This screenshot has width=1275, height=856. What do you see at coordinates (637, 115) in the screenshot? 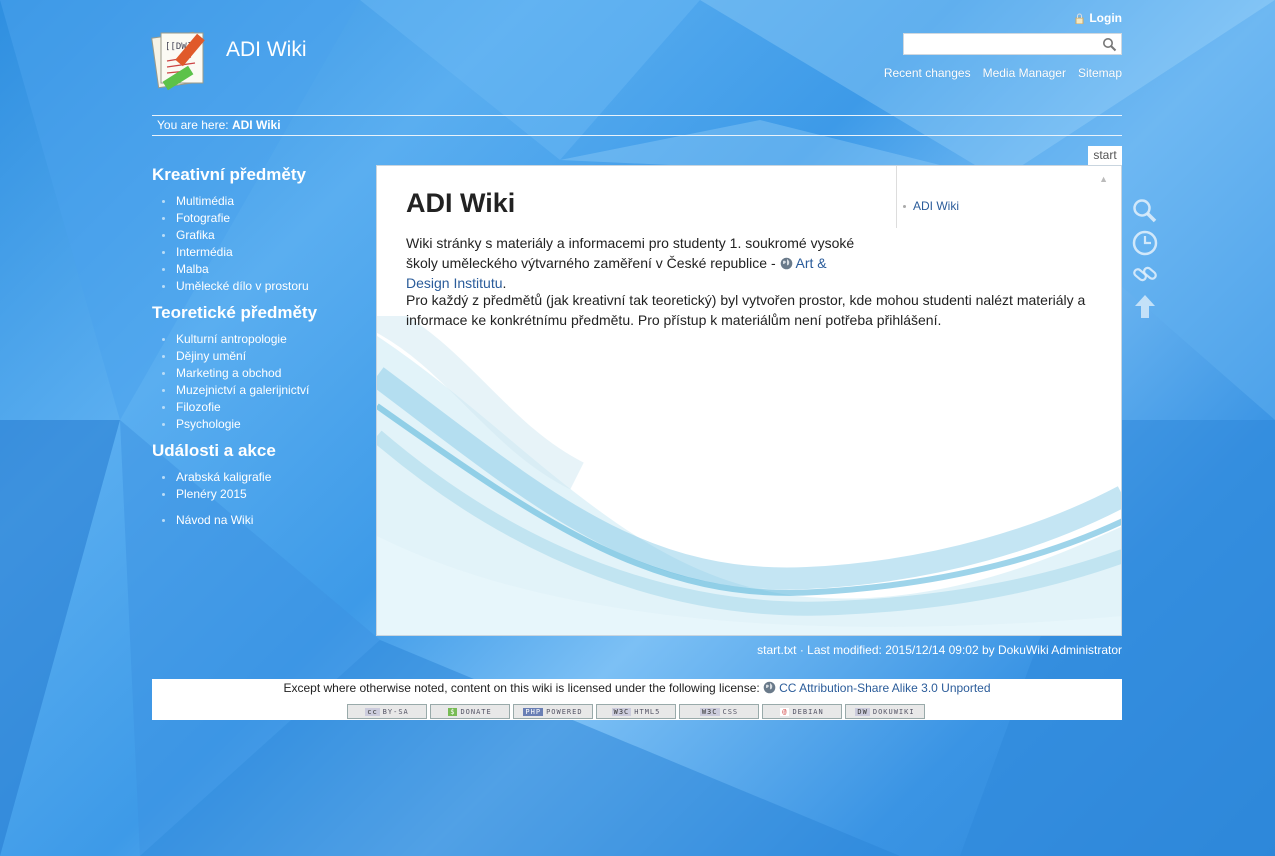
I see `header-divider` at bounding box center [637, 115].